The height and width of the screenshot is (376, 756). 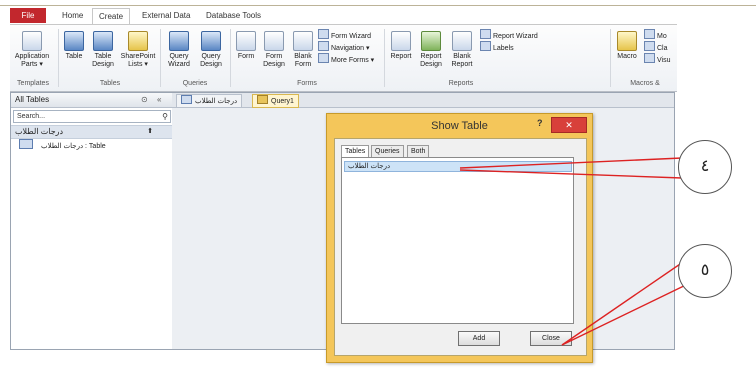 What do you see at coordinates (627, 313) in the screenshot?
I see `callout-line-5b` at bounding box center [627, 313].